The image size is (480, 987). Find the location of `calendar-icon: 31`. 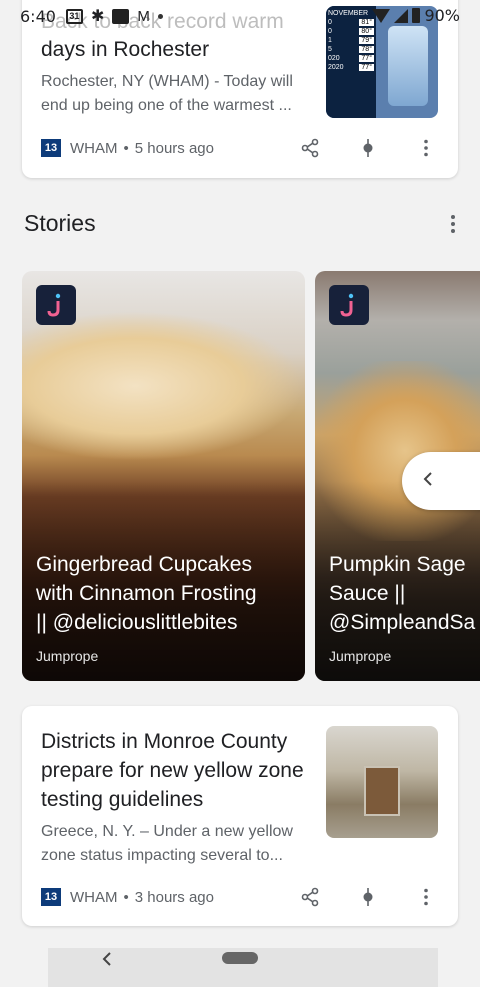

calendar-icon: 31 is located at coordinates (74, 16).